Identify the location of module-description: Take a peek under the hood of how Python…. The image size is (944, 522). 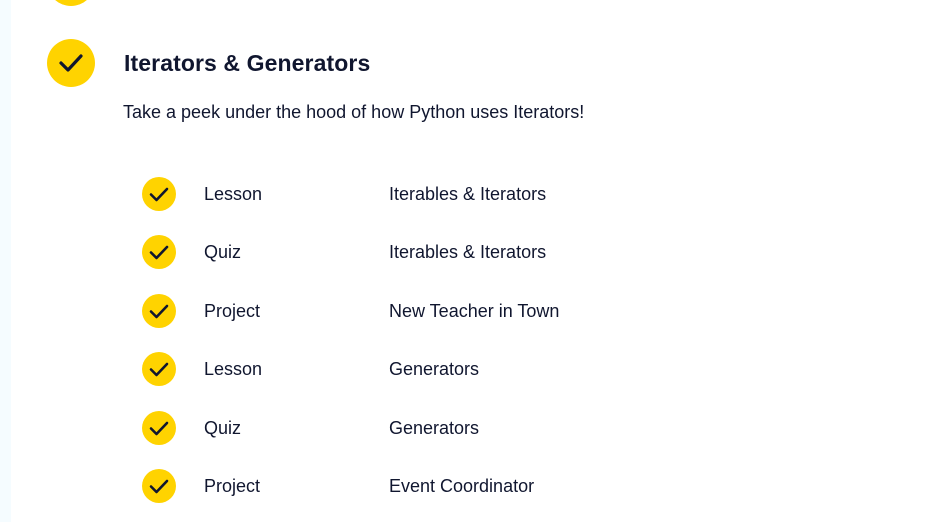
(354, 112).